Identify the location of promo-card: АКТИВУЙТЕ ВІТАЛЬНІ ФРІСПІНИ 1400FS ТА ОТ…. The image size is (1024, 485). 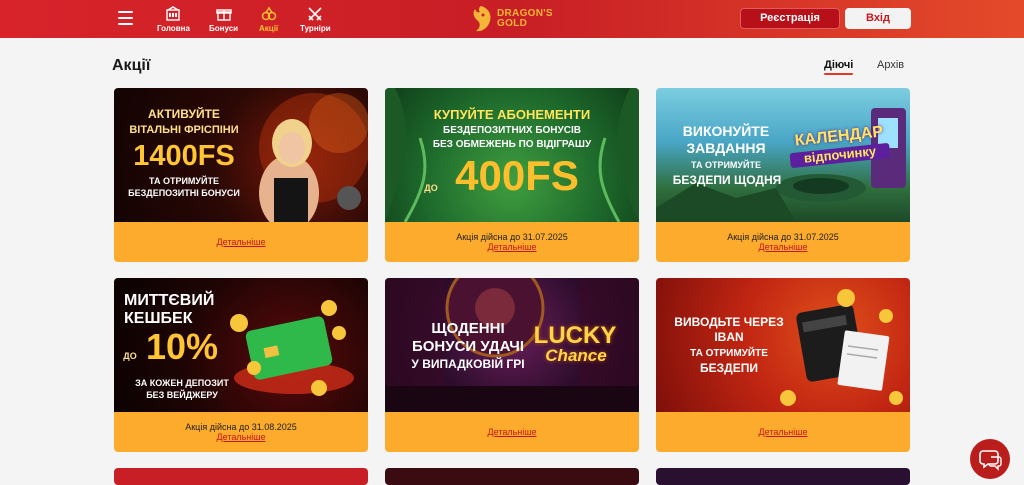
(241, 175).